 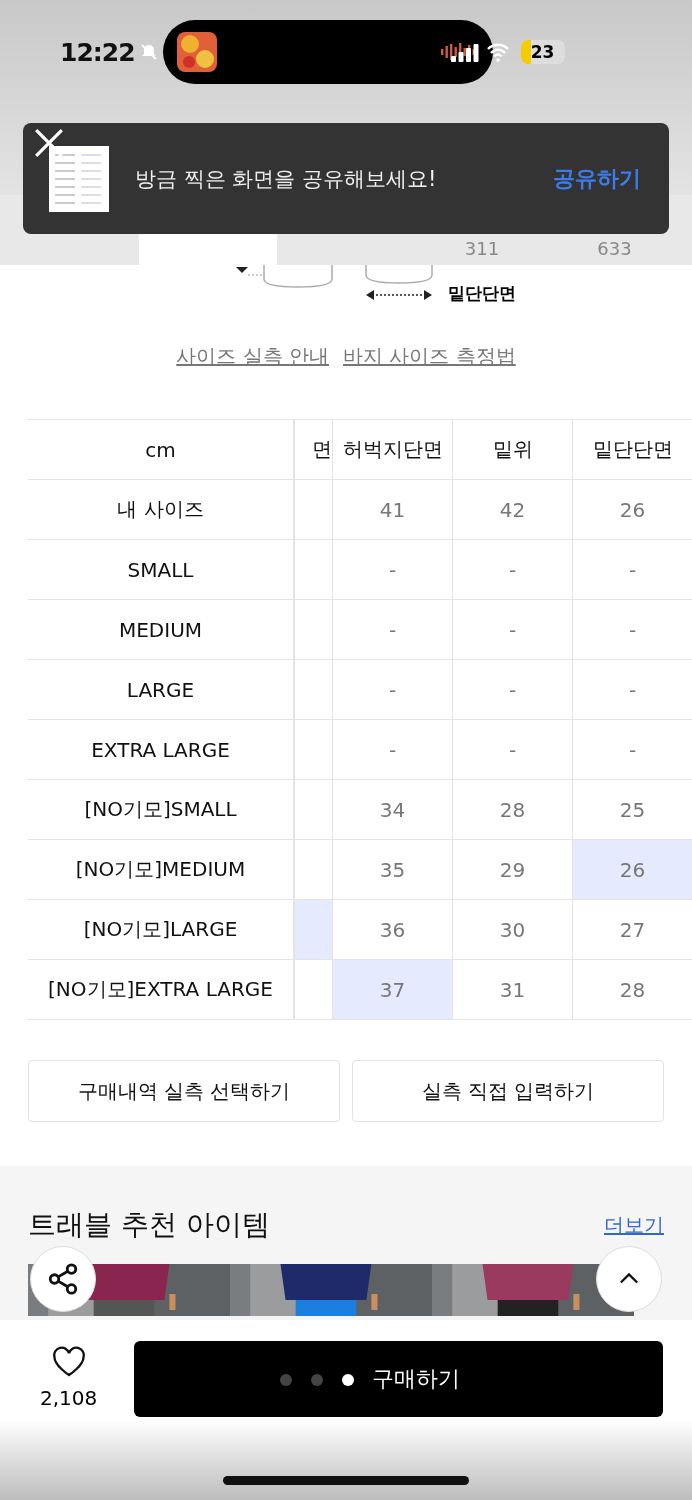 I want to click on table-cell-text: 28, so click(x=632, y=990).